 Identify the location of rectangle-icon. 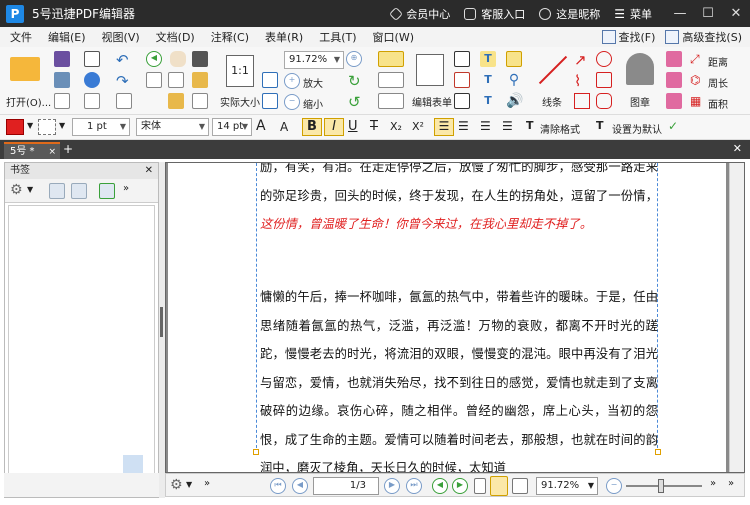
(582, 101).